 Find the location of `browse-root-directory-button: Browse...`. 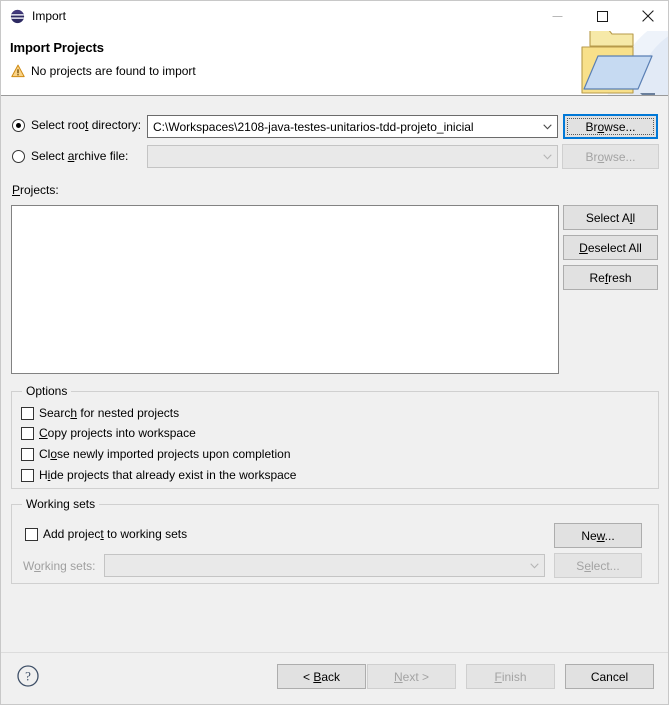

browse-root-directory-button: Browse... is located at coordinates (610, 126).